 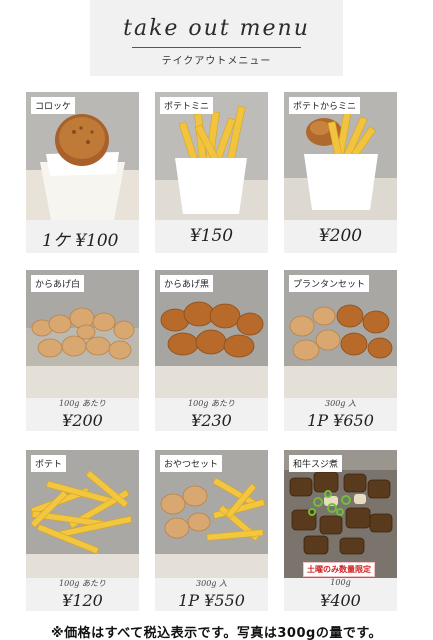 I want to click on tax-photo-disclaimer: ※価格はすべて税込表示です。写真は300gの量です。, so click(x=216, y=633).